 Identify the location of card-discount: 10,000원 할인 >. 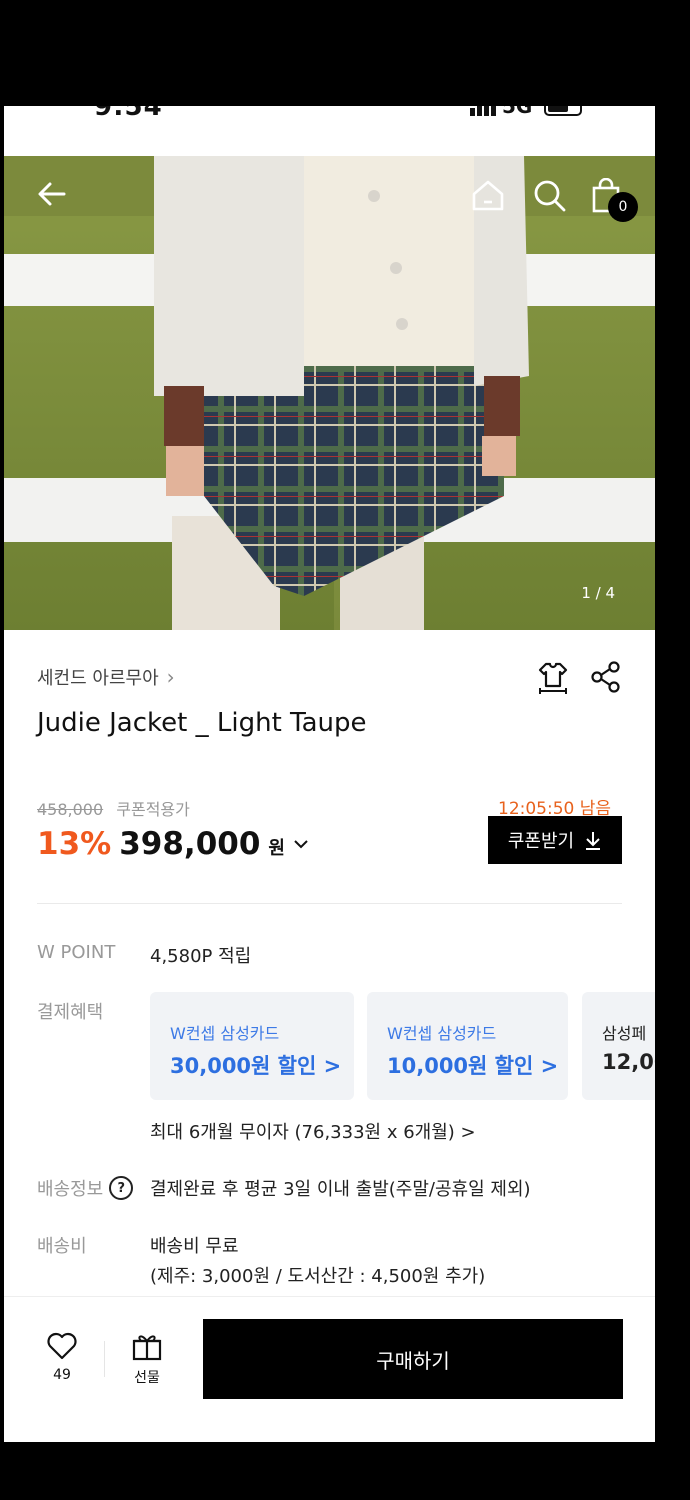
(473, 1066).